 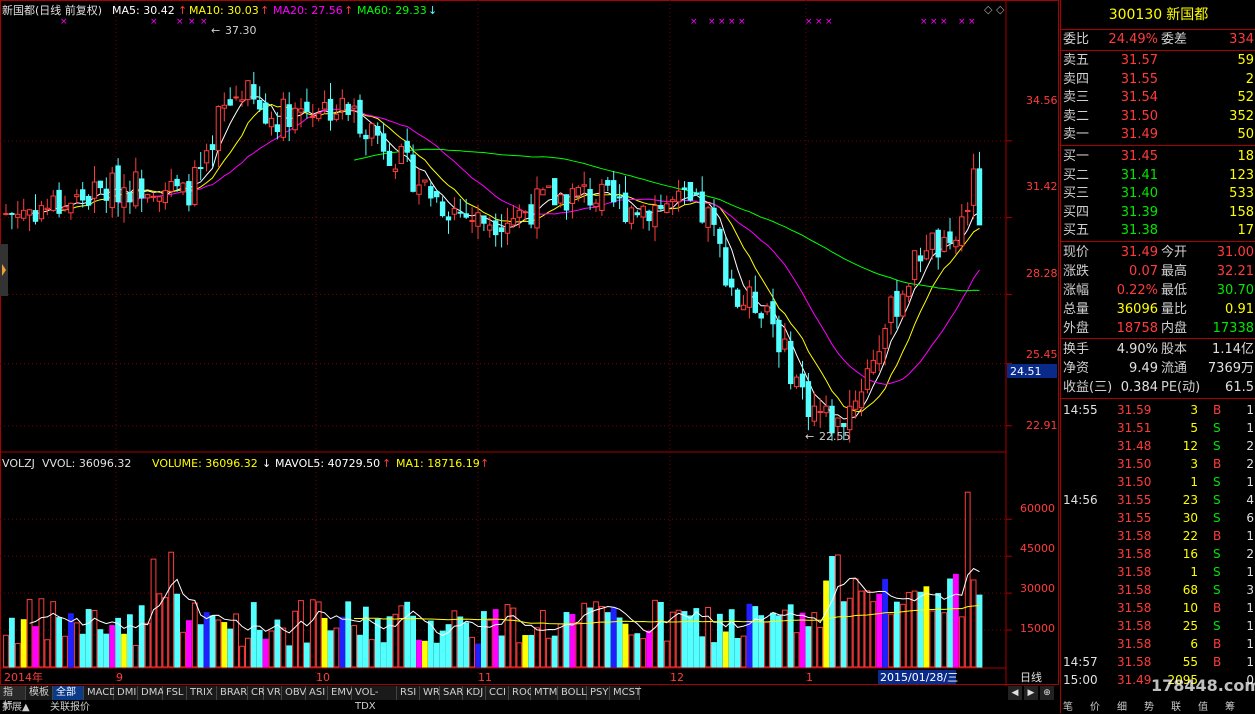 I want to click on scroll-right-icon: ▶, so click(x=1031, y=693).